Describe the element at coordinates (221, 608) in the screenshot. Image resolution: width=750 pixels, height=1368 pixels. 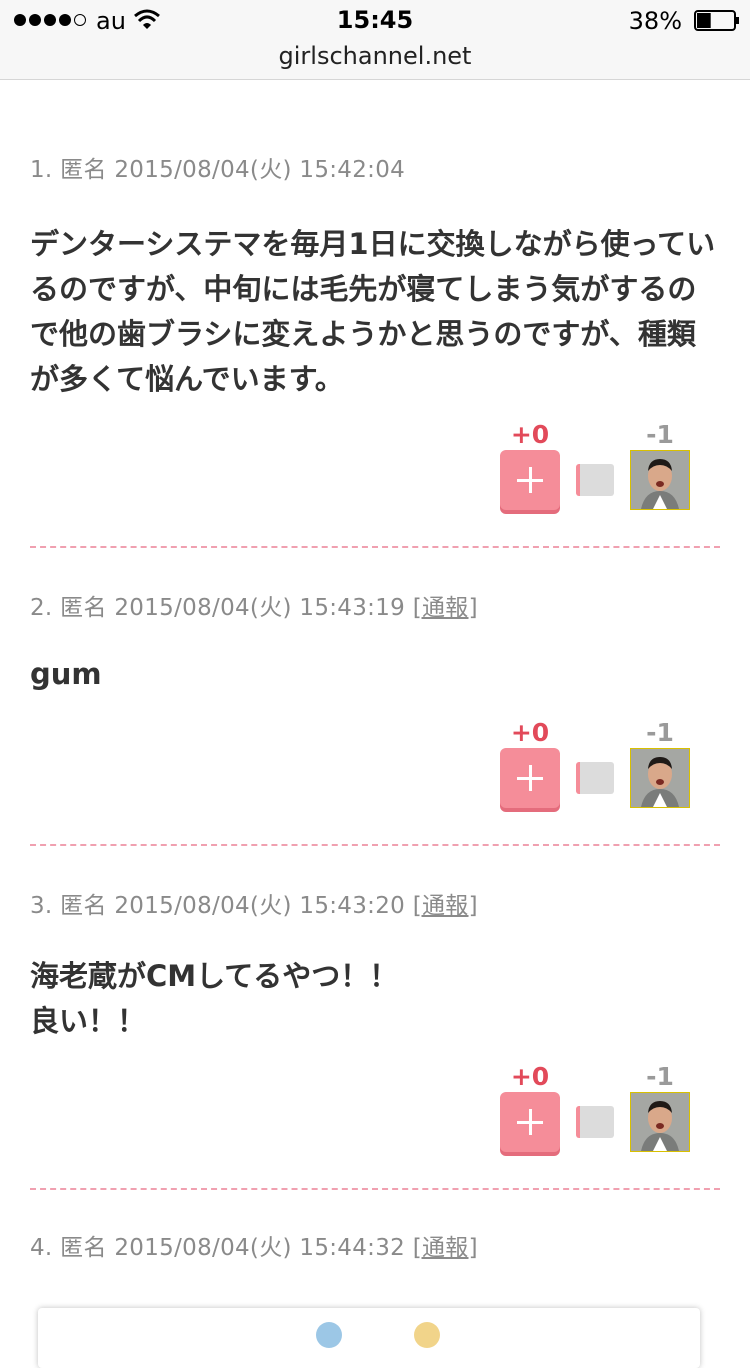
I see `comment-meta-text: 2. 匿名 2015/08/04(火) 15:43:19` at that location.